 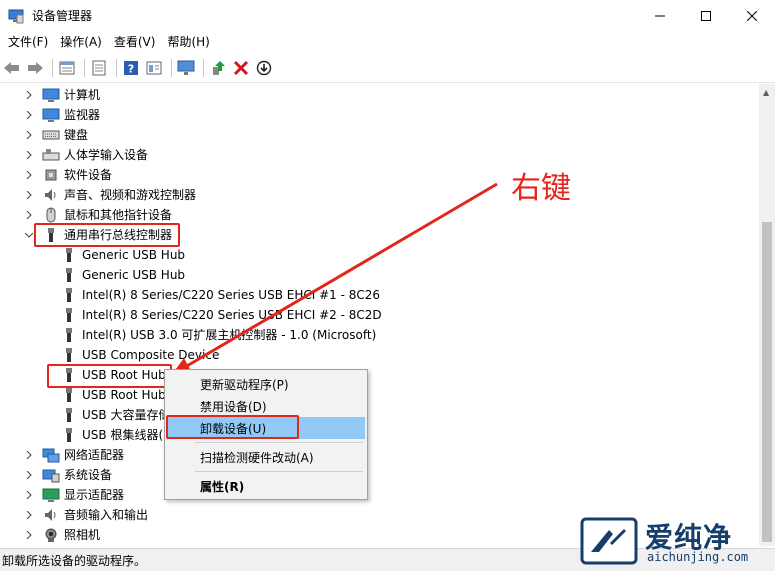 What do you see at coordinates (541, 188) in the screenshot?
I see `annotation-callout-text: 右键` at bounding box center [541, 188].